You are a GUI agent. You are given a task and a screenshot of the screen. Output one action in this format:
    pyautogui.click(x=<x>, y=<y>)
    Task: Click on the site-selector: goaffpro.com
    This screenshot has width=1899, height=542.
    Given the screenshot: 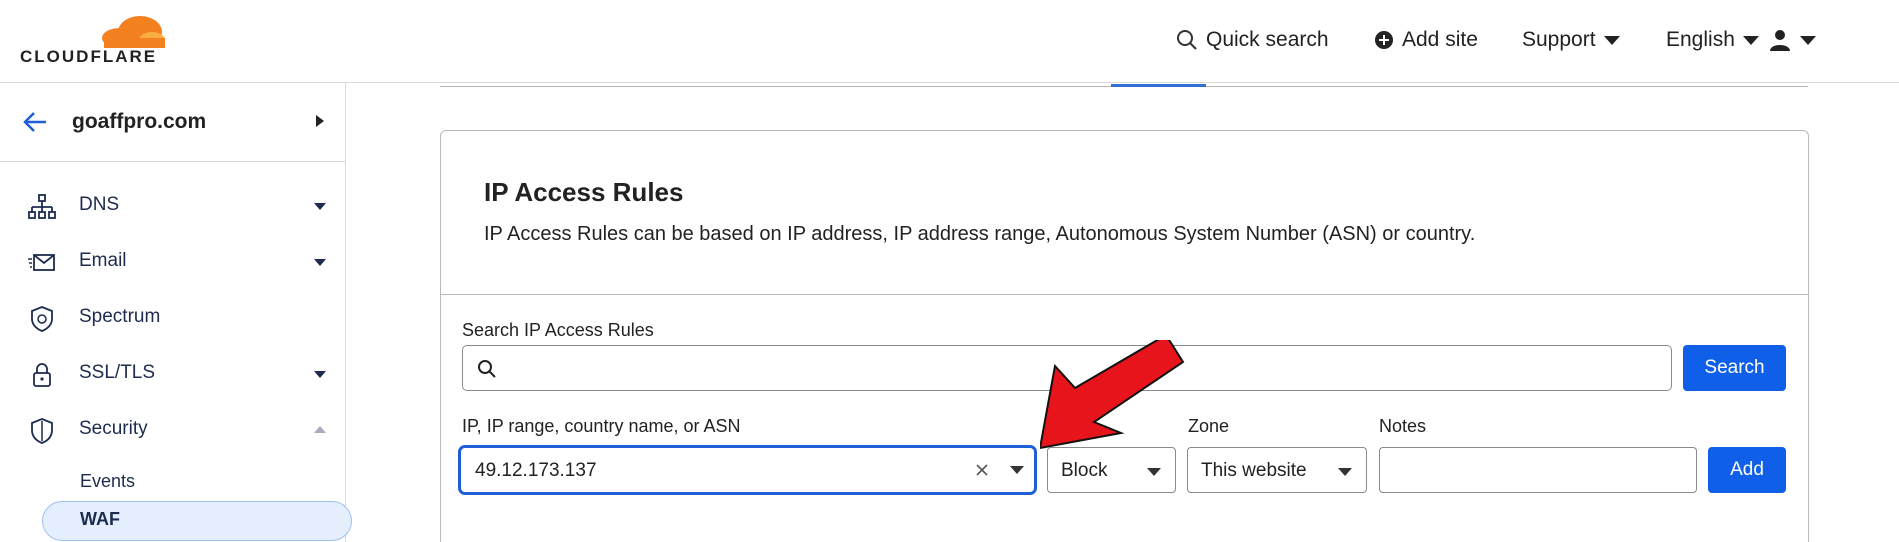 What is the action you would take?
    pyautogui.click(x=172, y=122)
    